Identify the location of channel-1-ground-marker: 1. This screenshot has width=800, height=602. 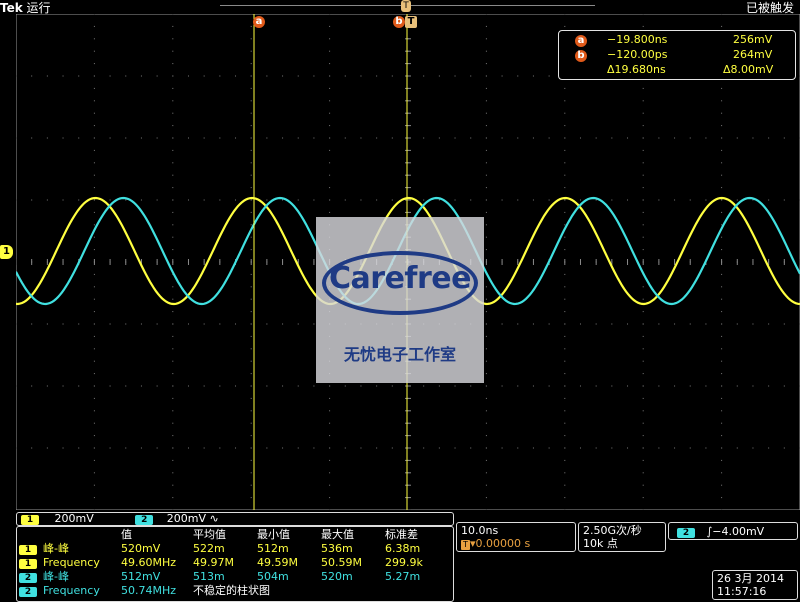
(6, 252).